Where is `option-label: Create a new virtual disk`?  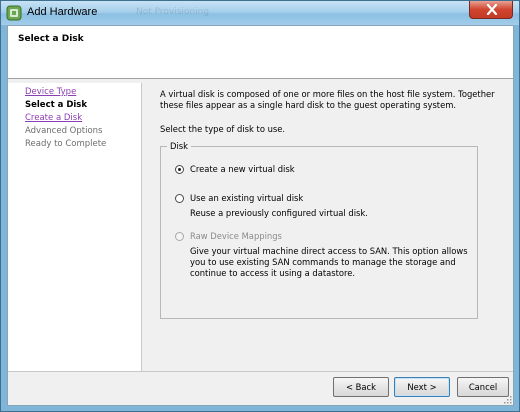
option-label: Create a new virtual disk is located at coordinates (242, 169).